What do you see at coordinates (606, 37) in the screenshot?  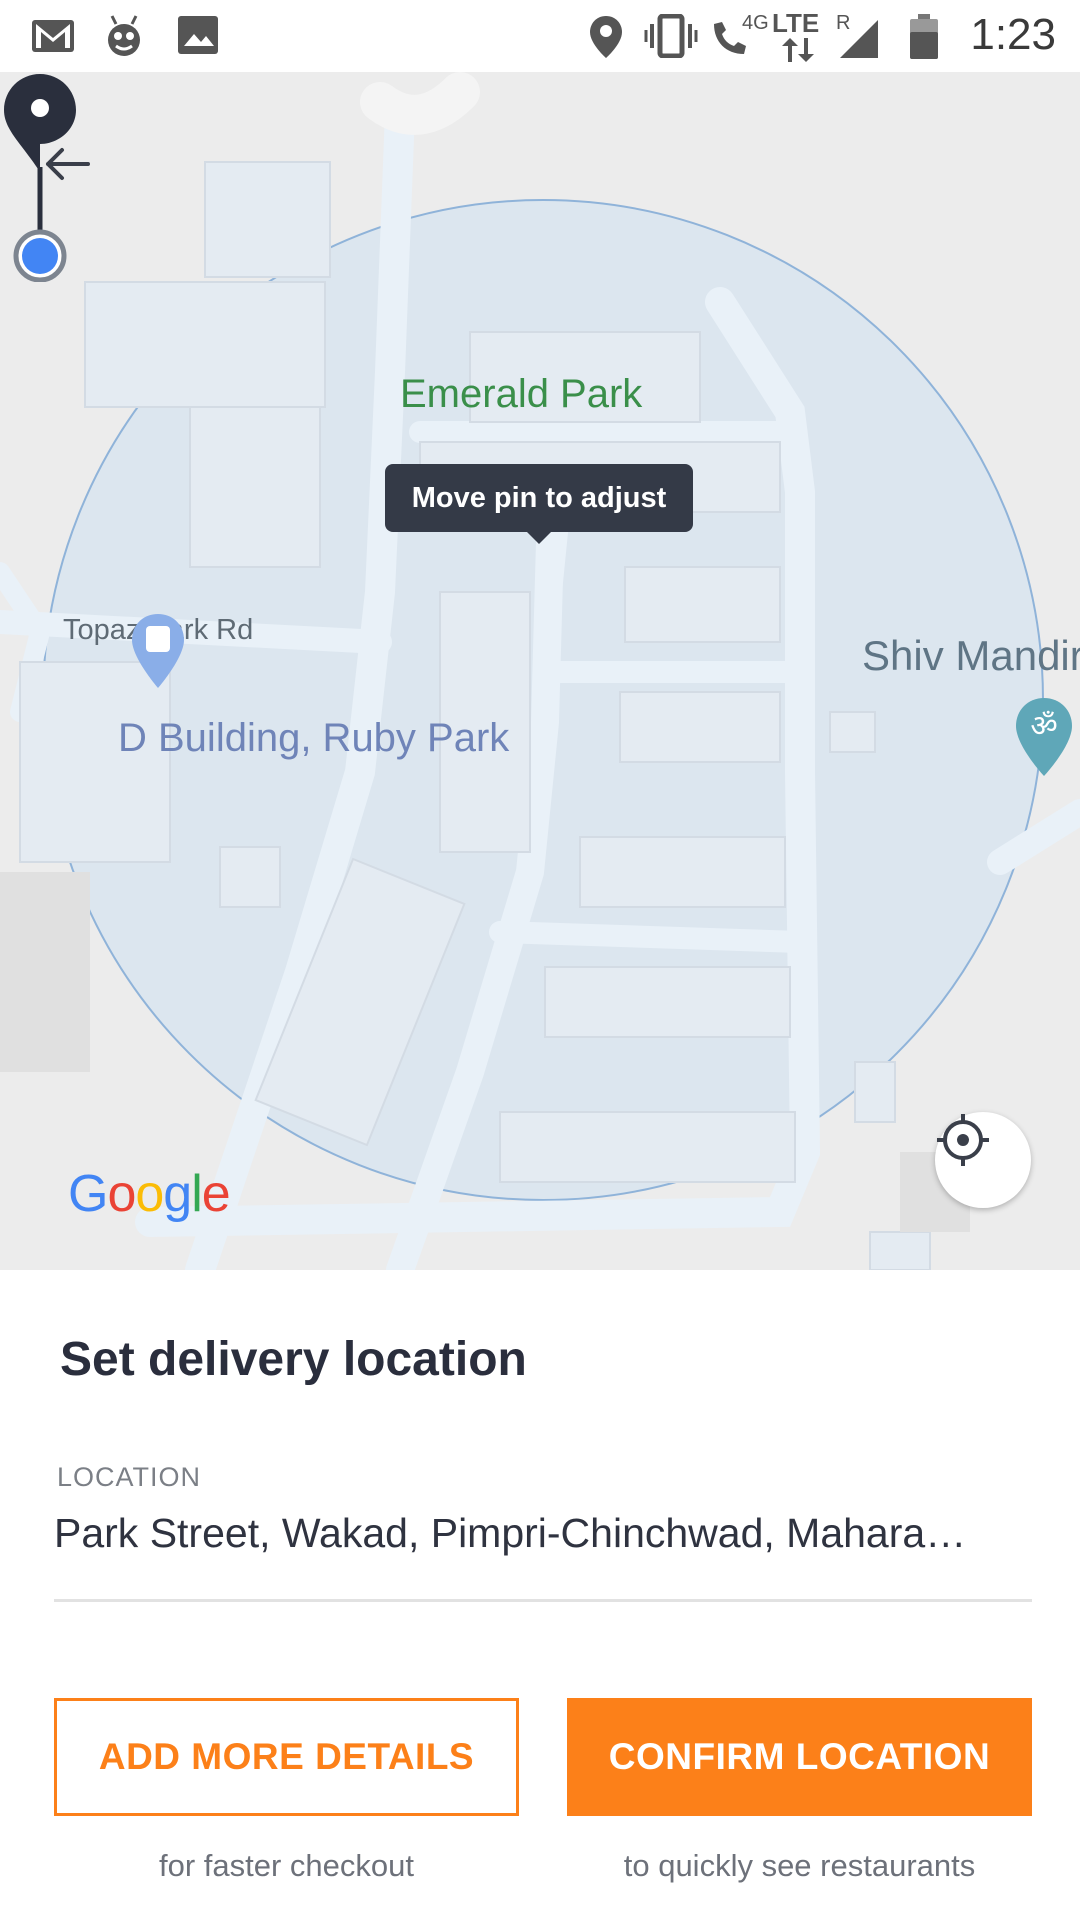 I see `location-icon` at bounding box center [606, 37].